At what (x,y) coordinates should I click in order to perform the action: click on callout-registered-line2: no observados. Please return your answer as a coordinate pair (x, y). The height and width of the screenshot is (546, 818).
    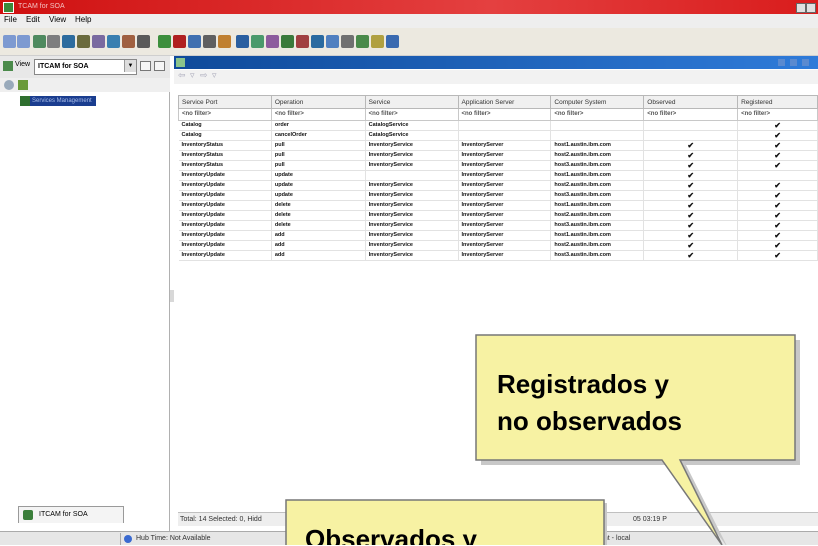
    Looking at the image, I should click on (589, 421).